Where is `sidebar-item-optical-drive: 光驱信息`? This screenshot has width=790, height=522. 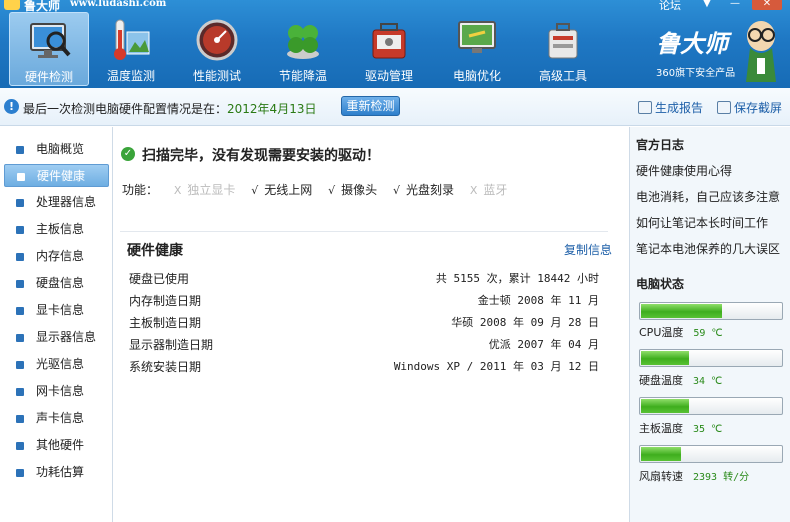
sidebar-item-optical-drive: 光驱信息 is located at coordinates (56, 364).